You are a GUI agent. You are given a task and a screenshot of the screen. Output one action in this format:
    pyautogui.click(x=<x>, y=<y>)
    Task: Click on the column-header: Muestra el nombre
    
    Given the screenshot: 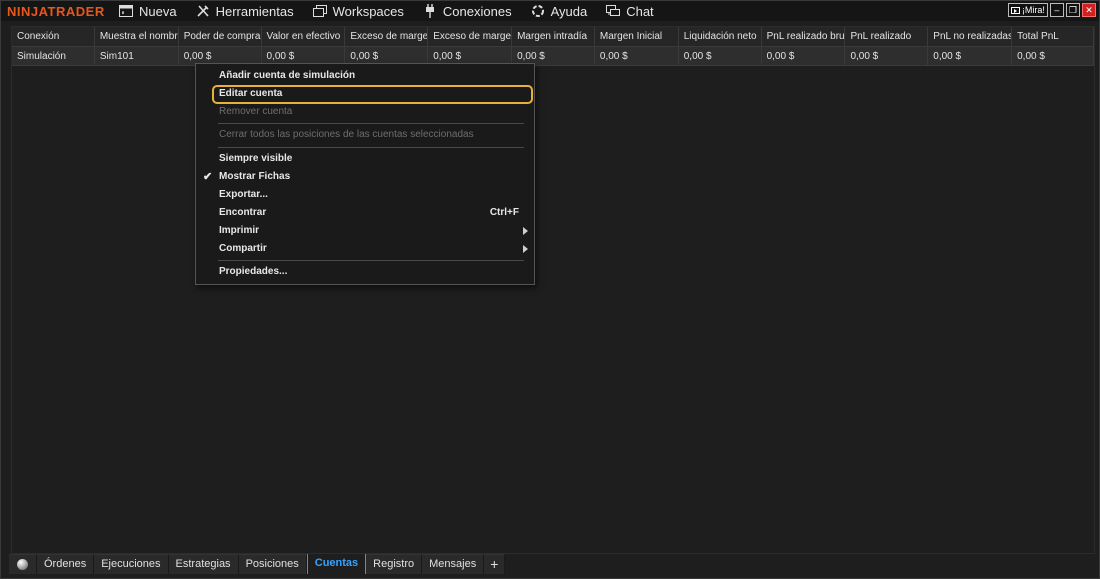 What is the action you would take?
    pyautogui.click(x=137, y=36)
    